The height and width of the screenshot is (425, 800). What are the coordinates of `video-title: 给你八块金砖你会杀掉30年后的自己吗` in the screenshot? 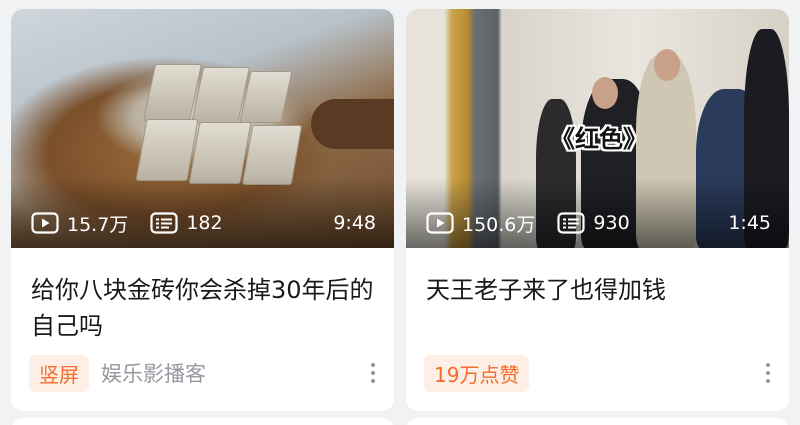 It's located at (202, 310).